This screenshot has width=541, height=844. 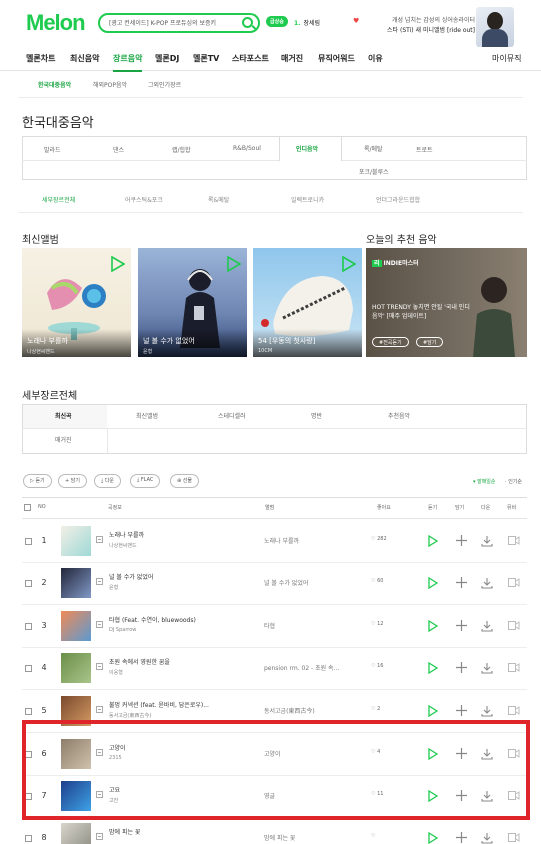 What do you see at coordinates (113, 587) in the screenshot?
I see `song-artist: 윤형` at bounding box center [113, 587].